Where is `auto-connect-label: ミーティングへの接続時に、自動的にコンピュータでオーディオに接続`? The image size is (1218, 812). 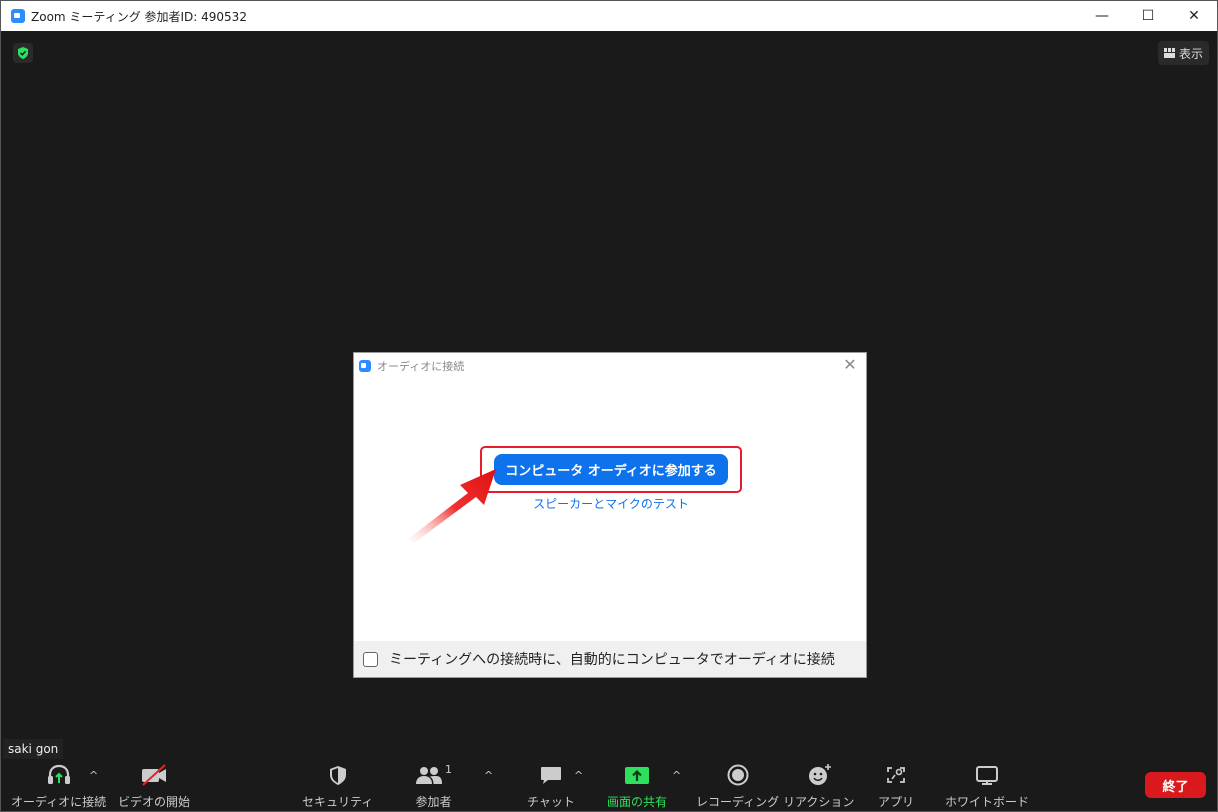
auto-connect-label: ミーティングへの接続時に、自動的にコンピュータでオーディオに接続 is located at coordinates (612, 659).